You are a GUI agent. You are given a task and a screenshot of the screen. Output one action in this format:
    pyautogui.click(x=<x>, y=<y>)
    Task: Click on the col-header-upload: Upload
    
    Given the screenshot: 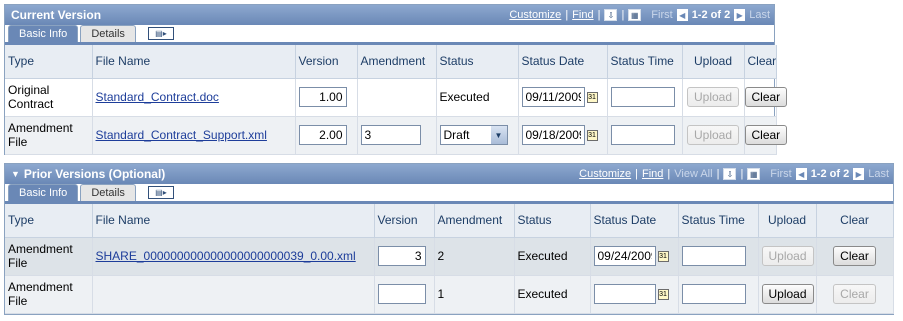 What is the action you would take?
    pyautogui.click(x=713, y=62)
    